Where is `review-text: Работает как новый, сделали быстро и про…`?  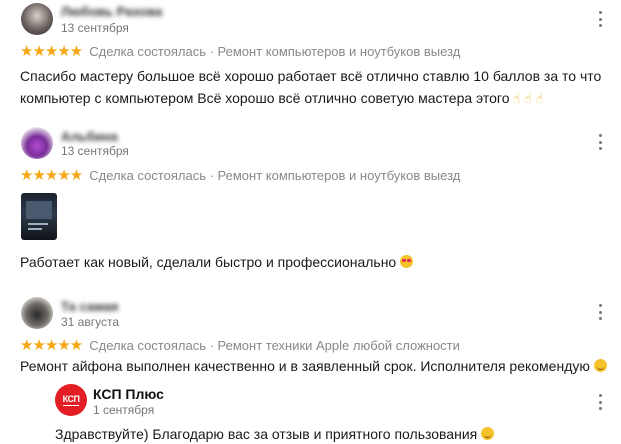
review-text: Работает как новый, сделали быстро и про… is located at coordinates (217, 262).